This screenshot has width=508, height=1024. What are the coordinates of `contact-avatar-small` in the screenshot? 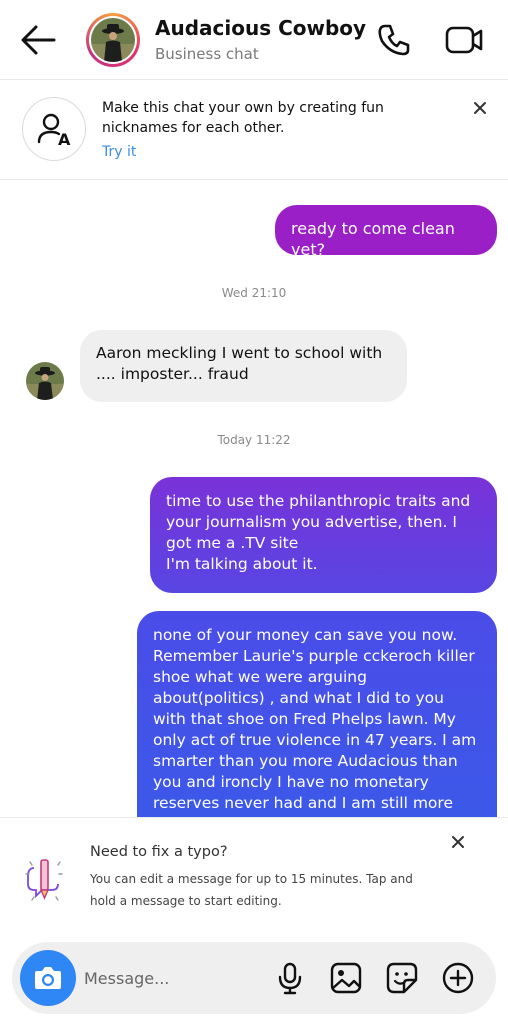 It's located at (45, 381).